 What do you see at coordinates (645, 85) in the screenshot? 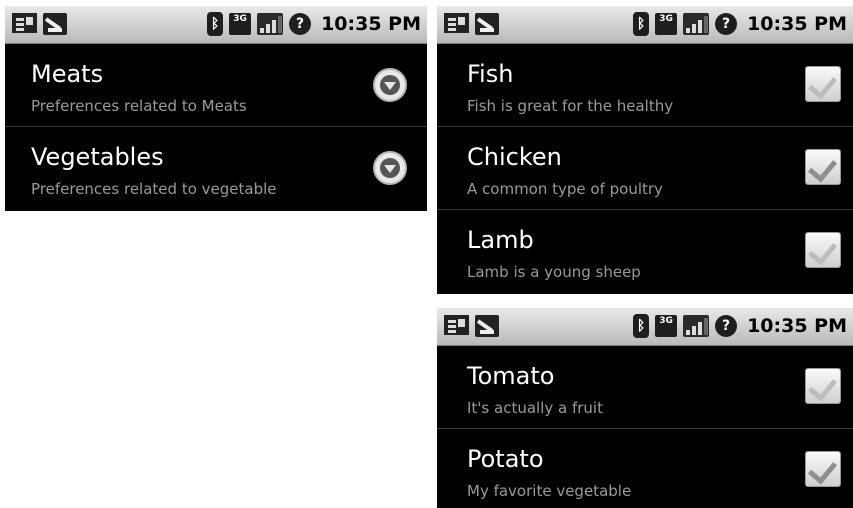
I see `preference-item-fish: Fish Fish is great for the healthy` at bounding box center [645, 85].